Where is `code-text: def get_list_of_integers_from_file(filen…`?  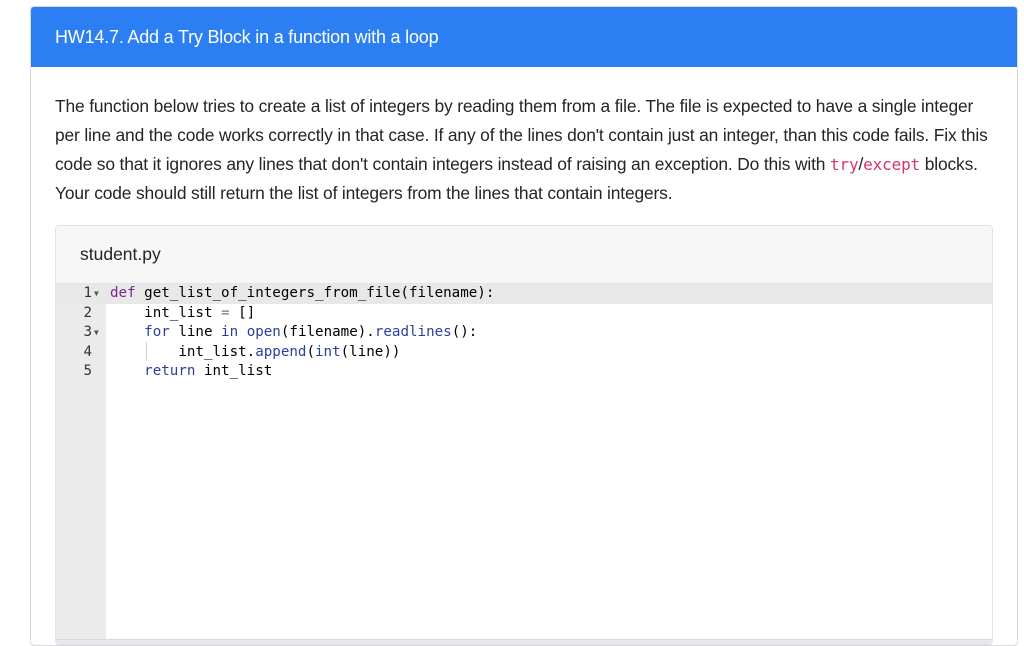
code-text: def get_list_of_integers_from_file(filen… is located at coordinates (302, 293).